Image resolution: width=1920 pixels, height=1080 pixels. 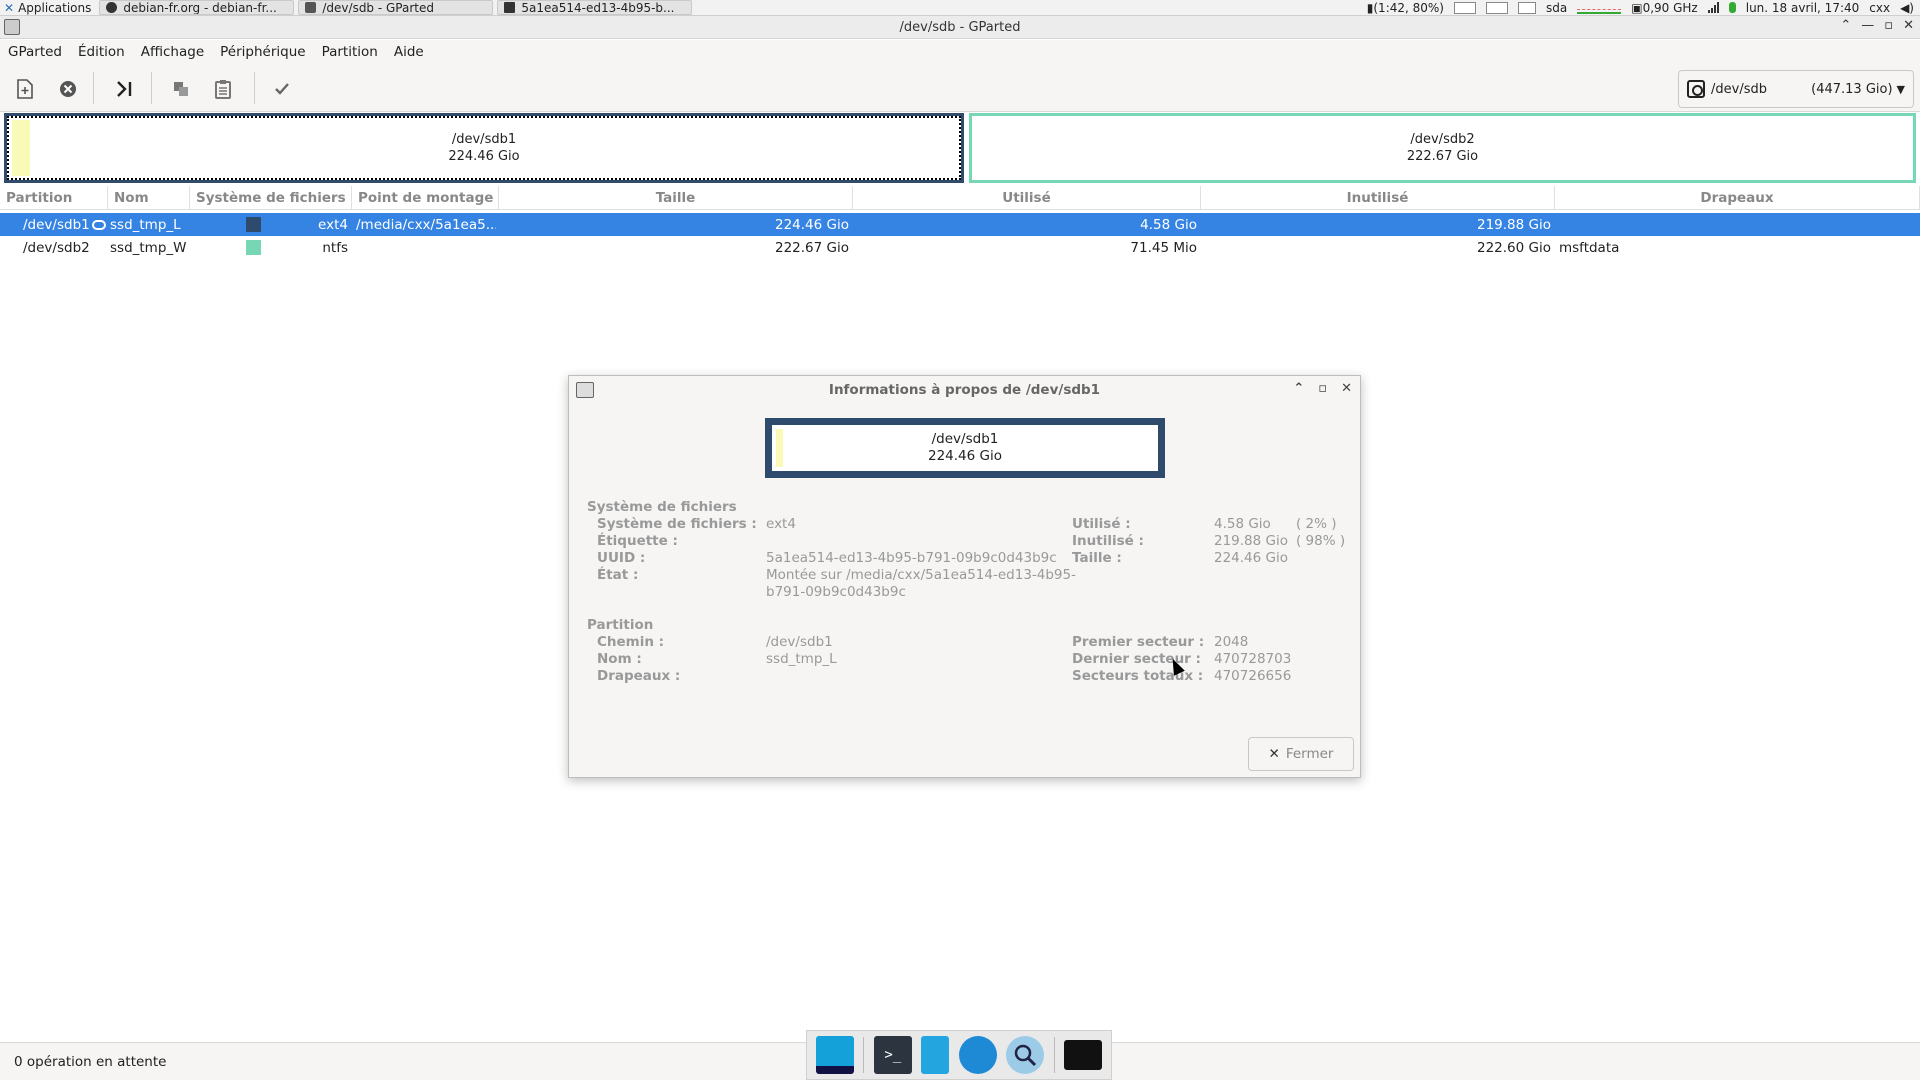 What do you see at coordinates (1637, 7) in the screenshot?
I see `cpu-icon: ▣` at bounding box center [1637, 7].